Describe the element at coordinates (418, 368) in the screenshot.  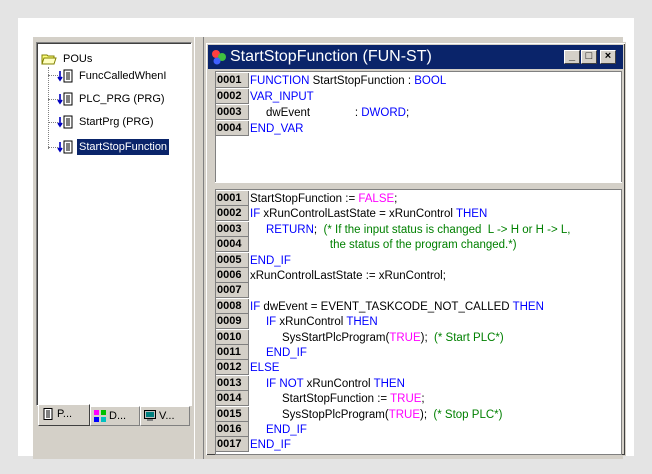
I see `code-line: 0012 ELSE` at that location.